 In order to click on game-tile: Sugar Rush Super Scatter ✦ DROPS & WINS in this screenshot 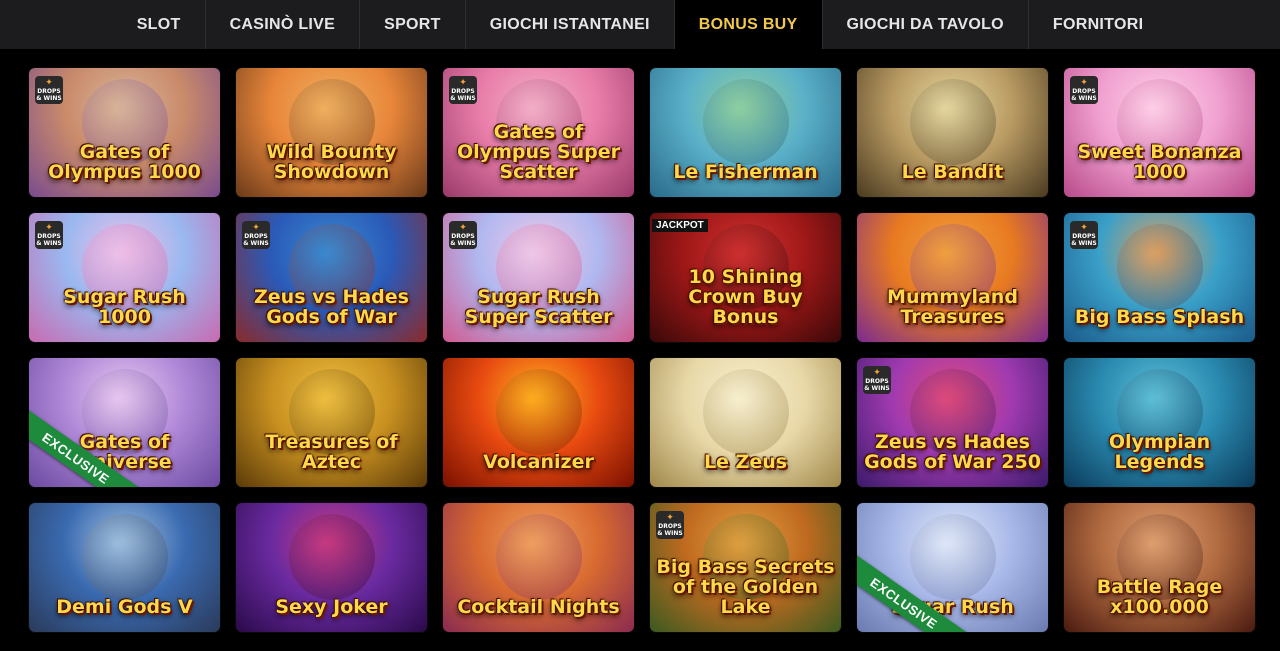, I will do `click(538, 277)`.